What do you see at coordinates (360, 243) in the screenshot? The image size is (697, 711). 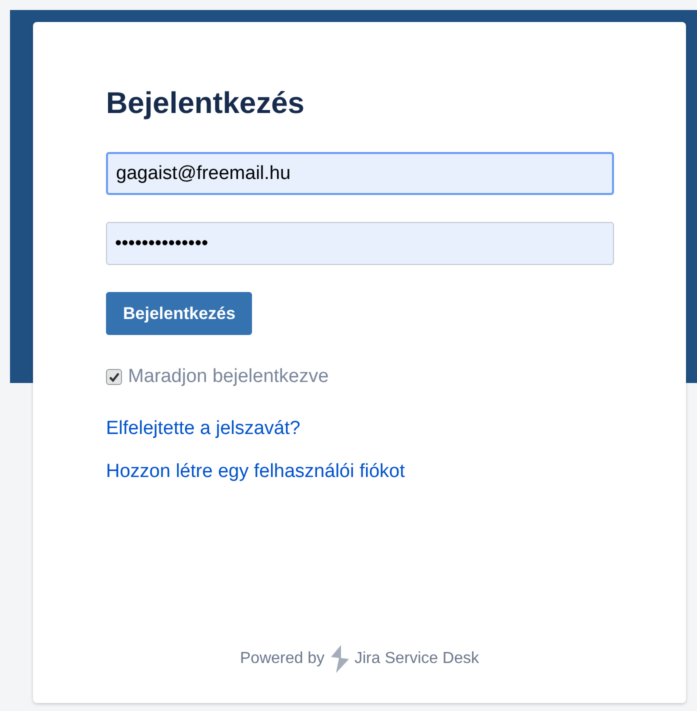 I see `password-field: ••••••••••••••` at bounding box center [360, 243].